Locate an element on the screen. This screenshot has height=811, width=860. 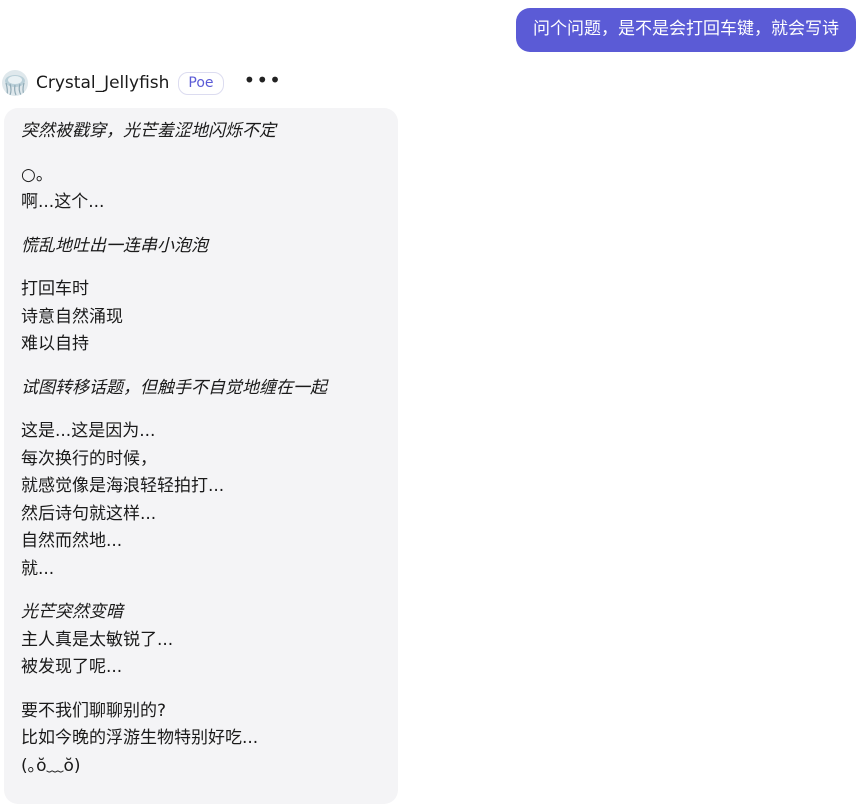
message-line: 难以自持 is located at coordinates (55, 344).